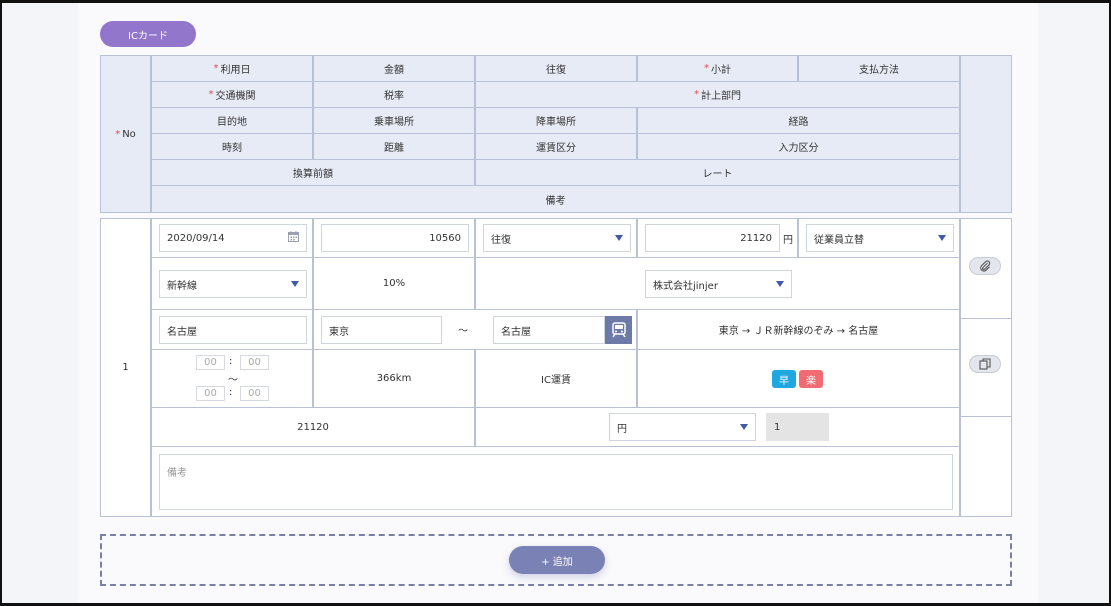  I want to click on header-no: * No, so click(125, 134).